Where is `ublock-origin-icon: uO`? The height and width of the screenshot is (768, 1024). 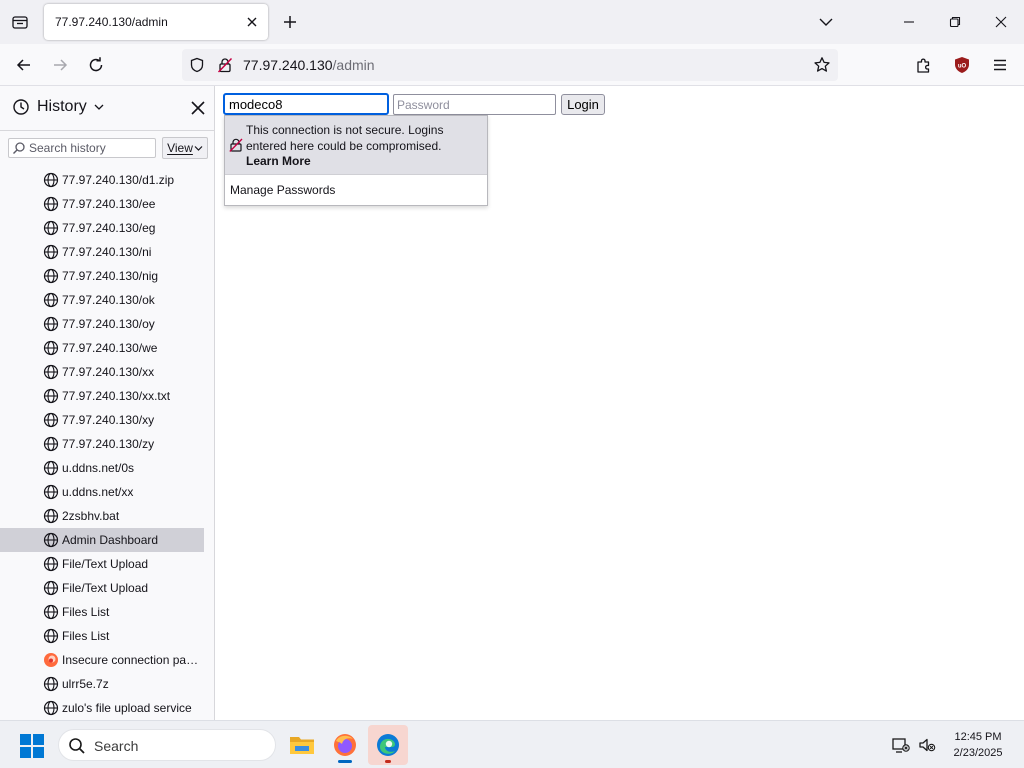
ublock-origin-icon: uO is located at coordinates (962, 65).